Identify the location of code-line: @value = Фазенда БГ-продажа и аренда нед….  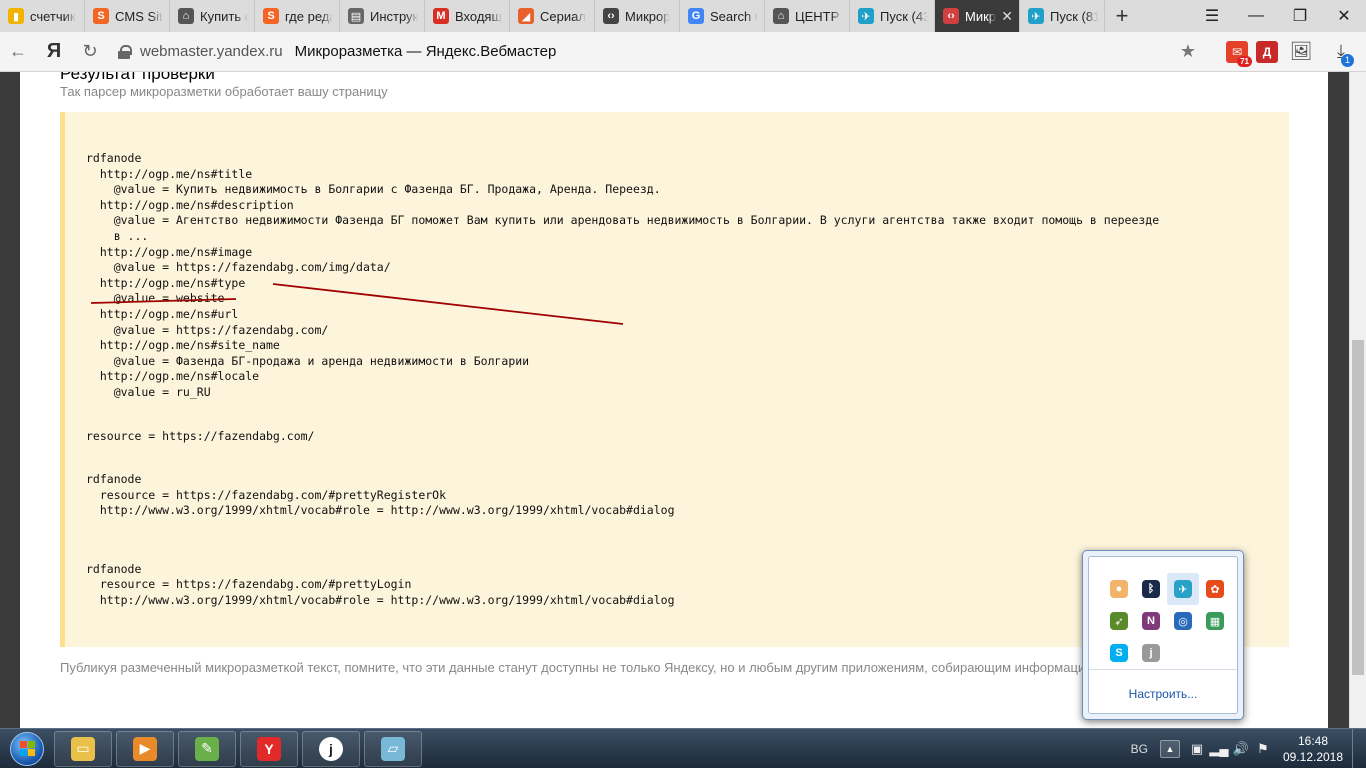
(308, 360).